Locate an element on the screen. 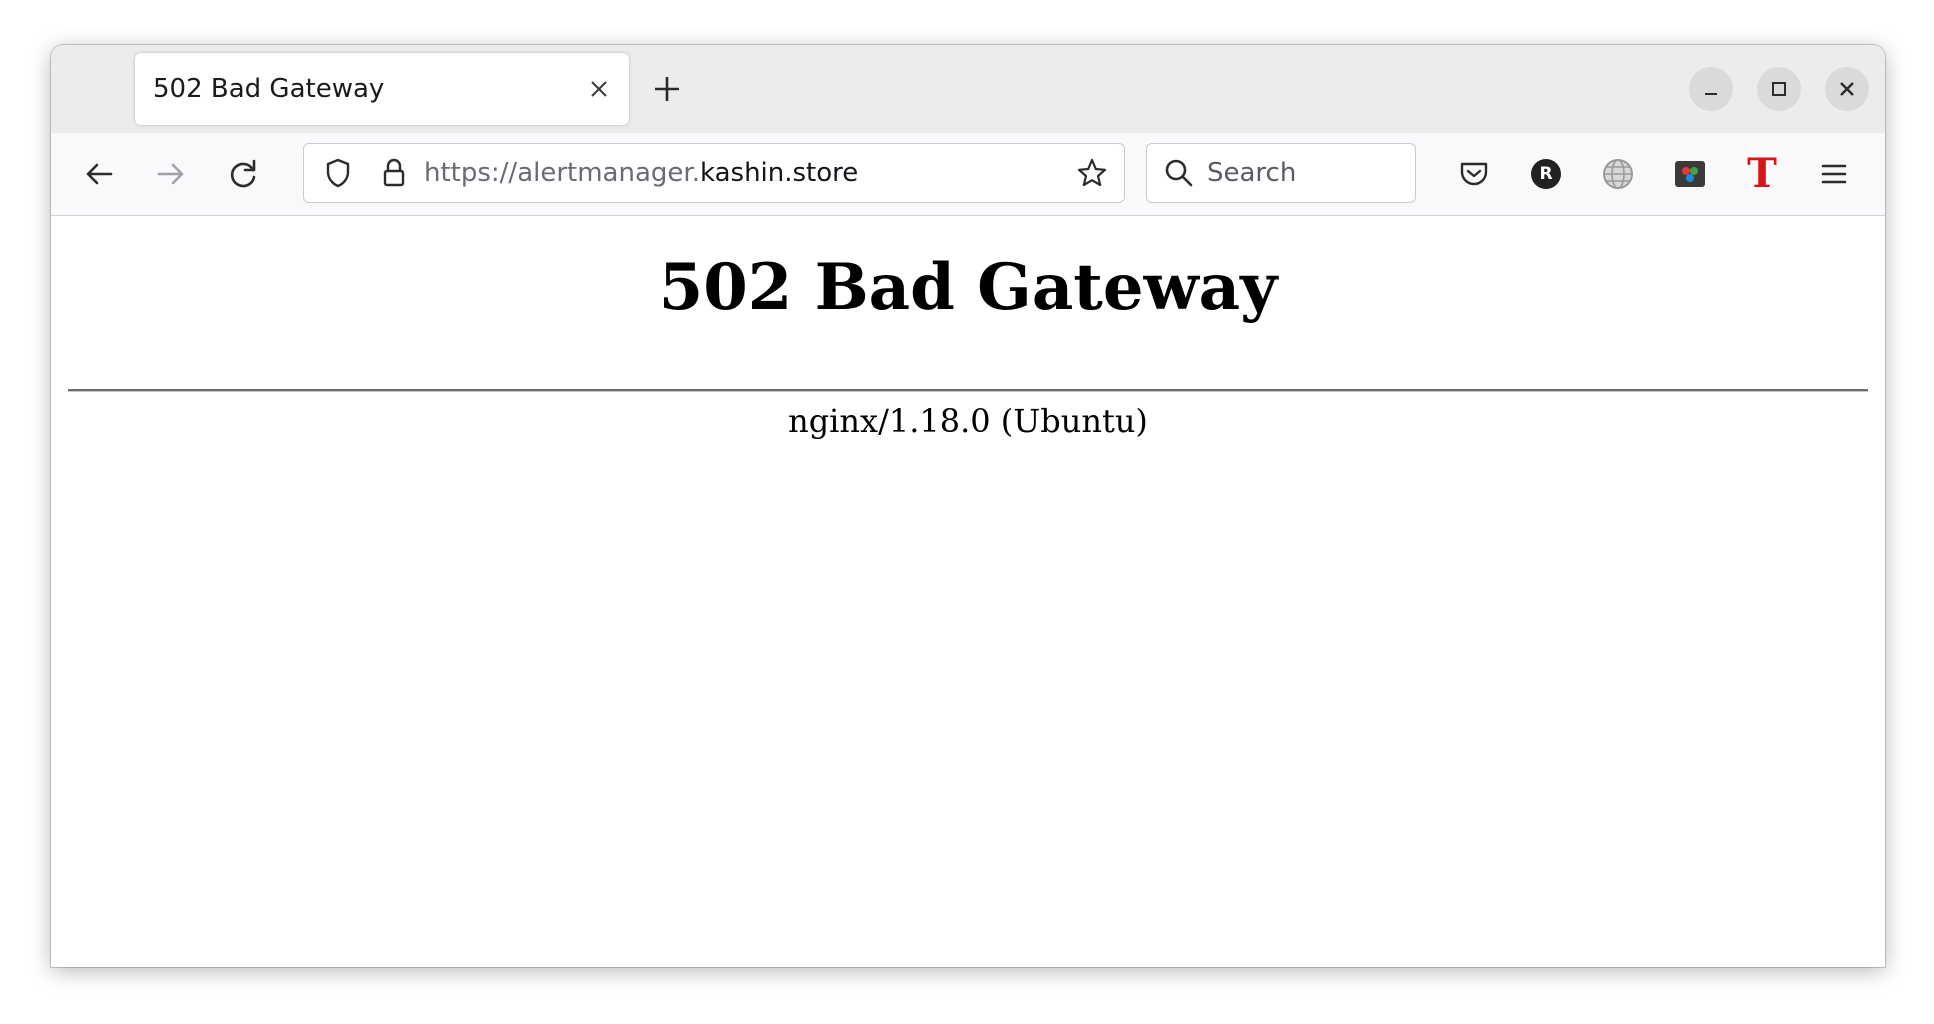  reload-icon is located at coordinates (243, 174).